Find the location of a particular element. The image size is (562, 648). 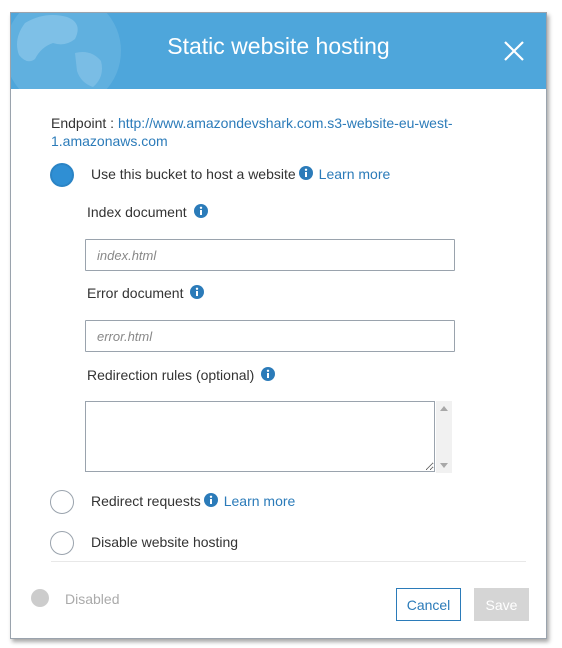

close-icon is located at coordinates (514, 51).